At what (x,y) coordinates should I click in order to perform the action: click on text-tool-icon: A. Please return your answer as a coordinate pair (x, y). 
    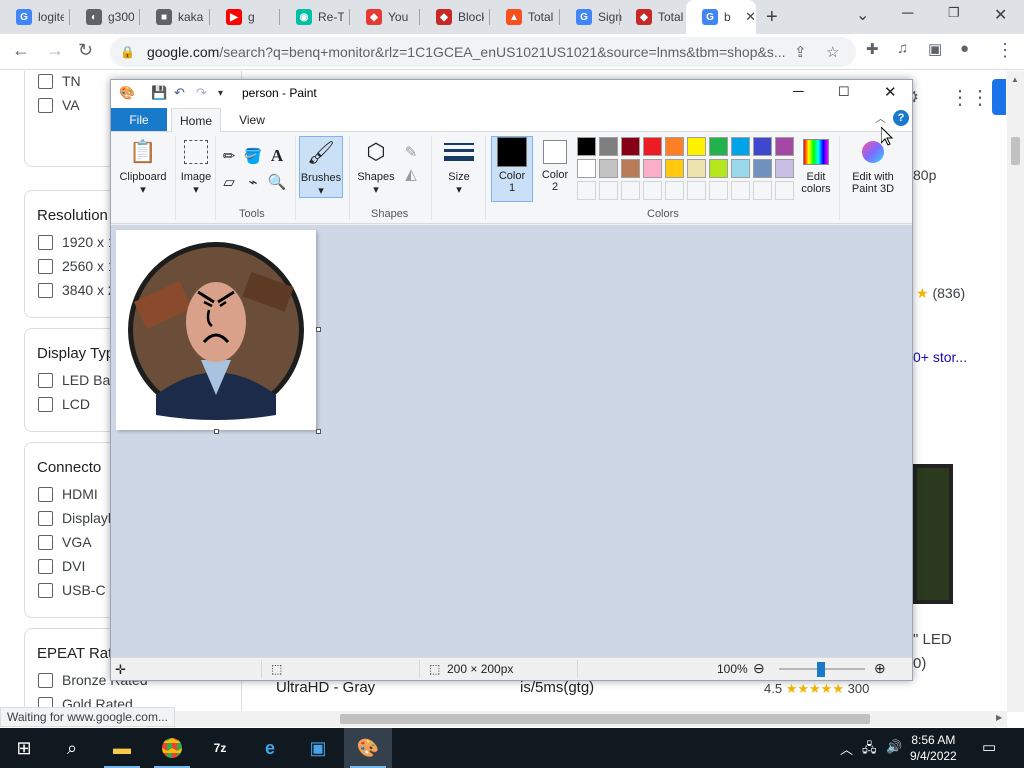
    Looking at the image, I should click on (277, 156).